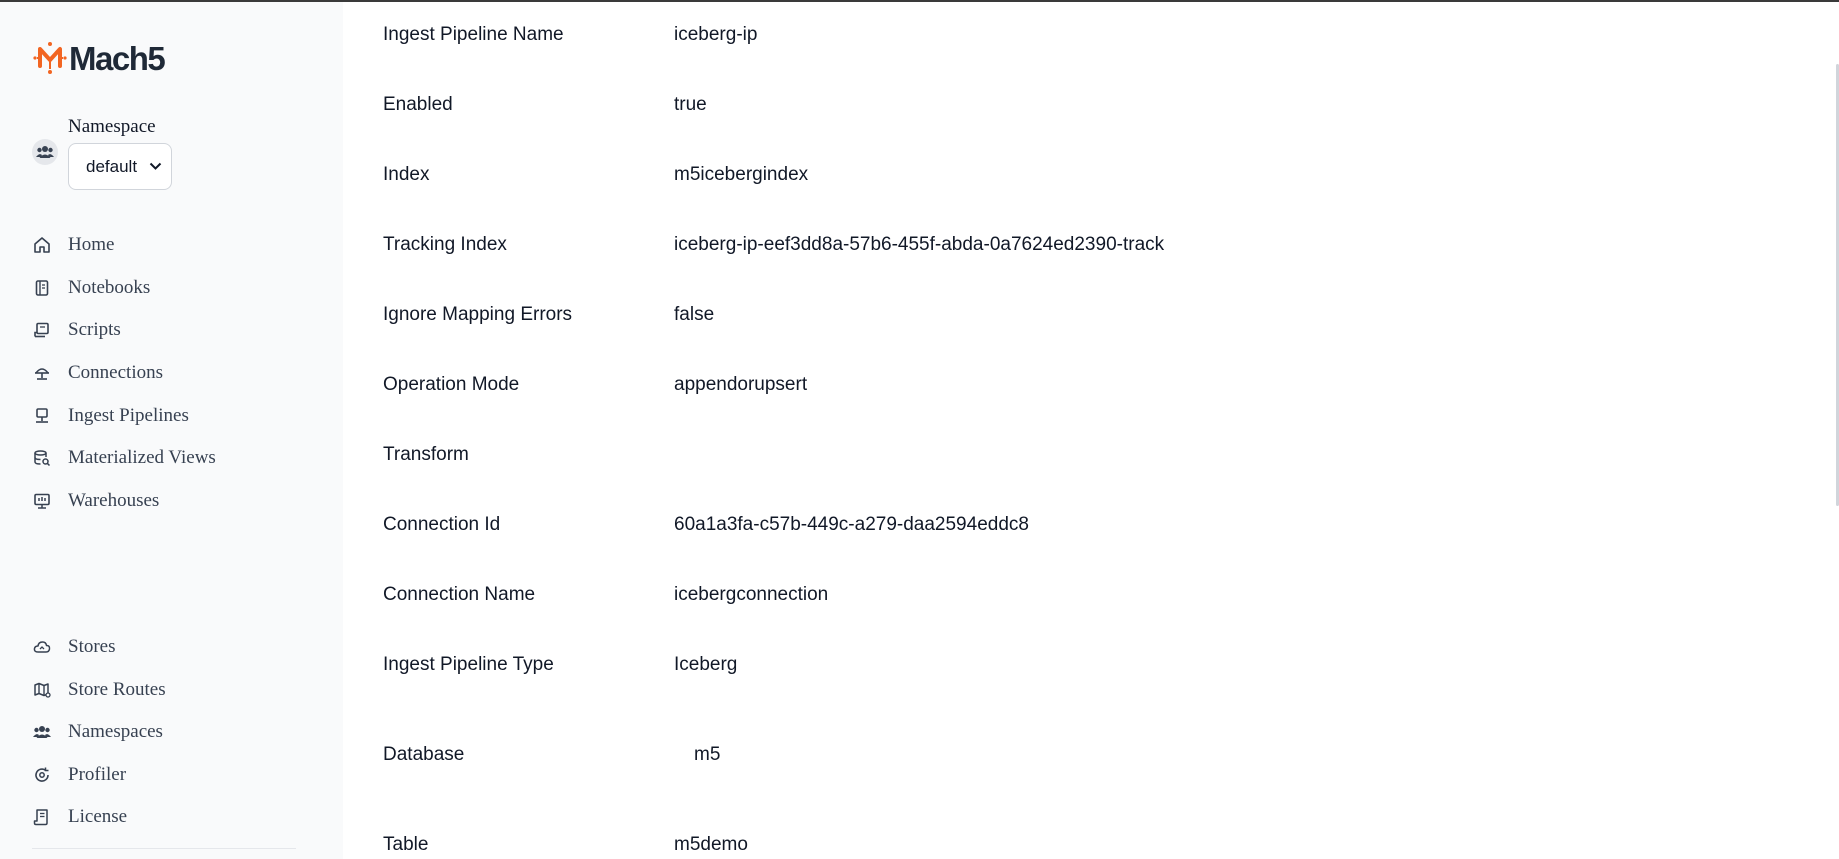 This screenshot has height=859, width=1839. What do you see at coordinates (406, 844) in the screenshot?
I see `detail-key: Table` at bounding box center [406, 844].